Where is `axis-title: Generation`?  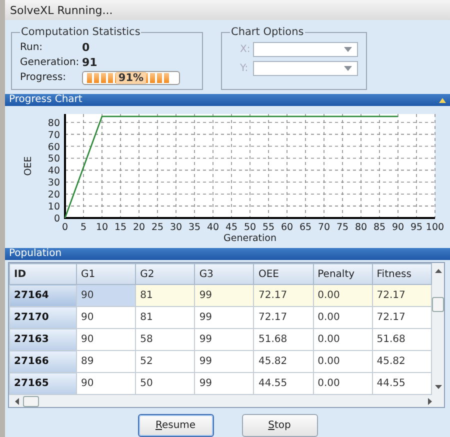 axis-title: Generation is located at coordinates (250, 238).